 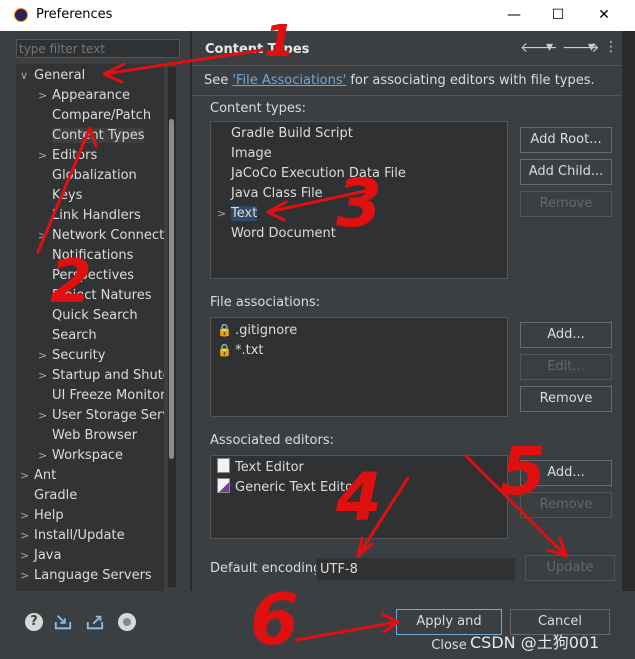 What do you see at coordinates (93, 575) in the screenshot?
I see `tree-item-label: Language Servers` at bounding box center [93, 575].